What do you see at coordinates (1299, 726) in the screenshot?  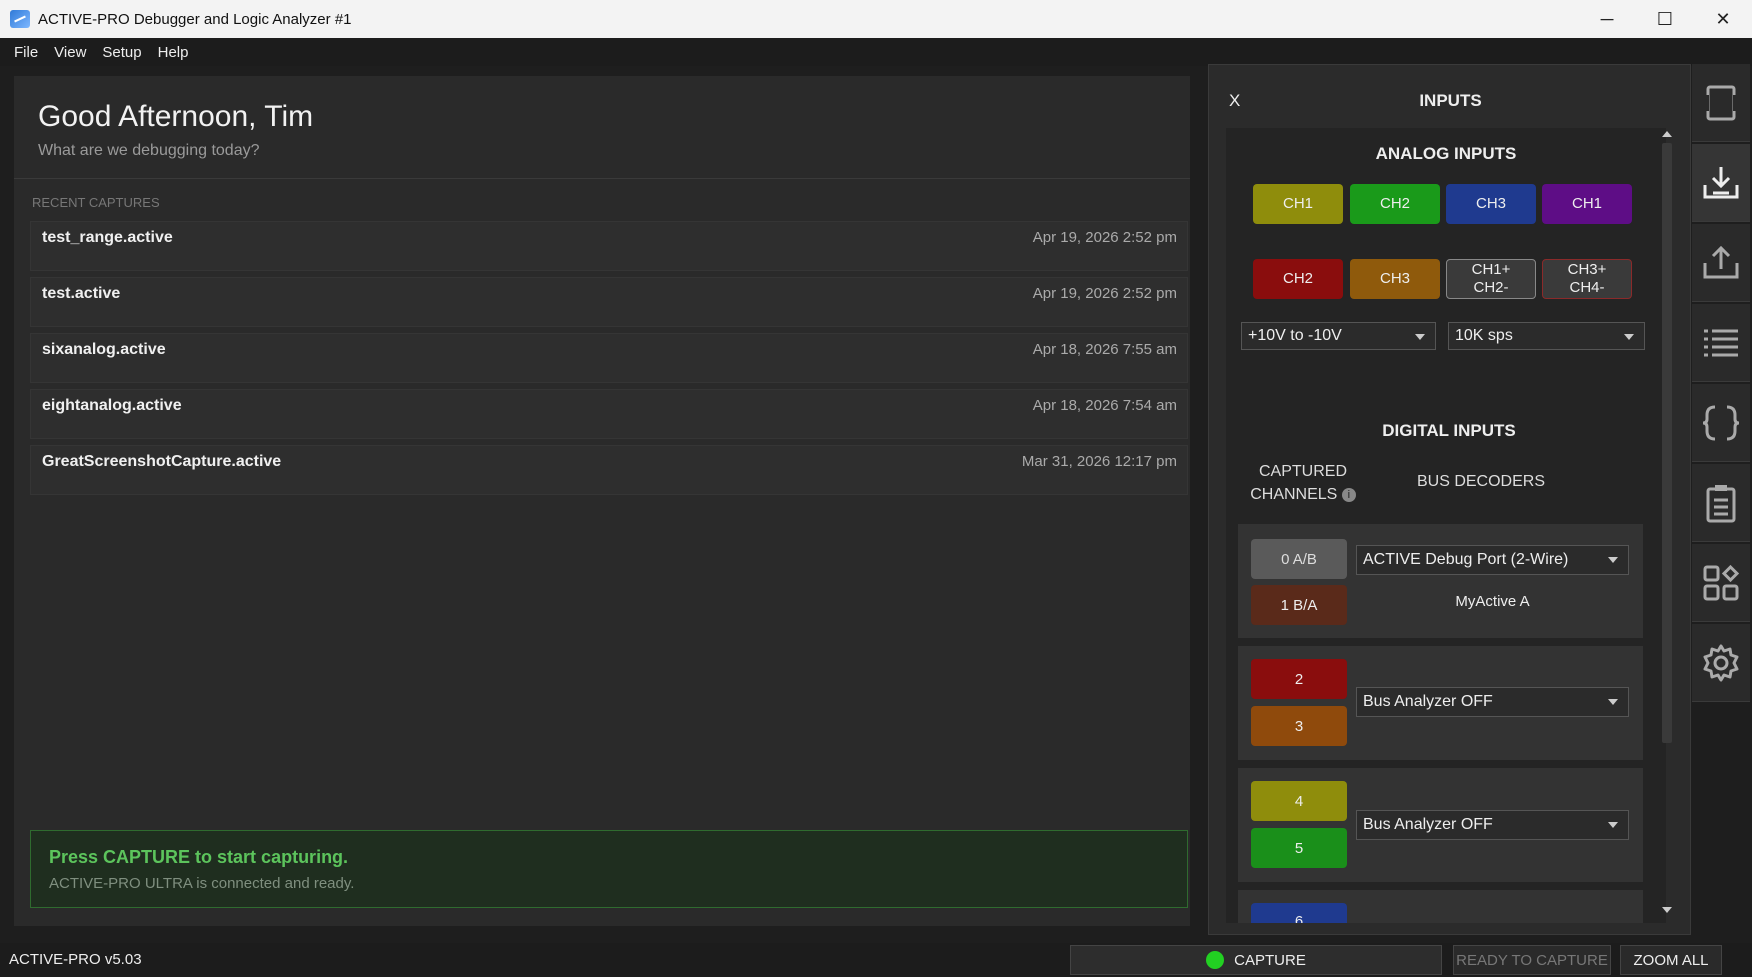 I see `digital-ch3-button: 3` at bounding box center [1299, 726].